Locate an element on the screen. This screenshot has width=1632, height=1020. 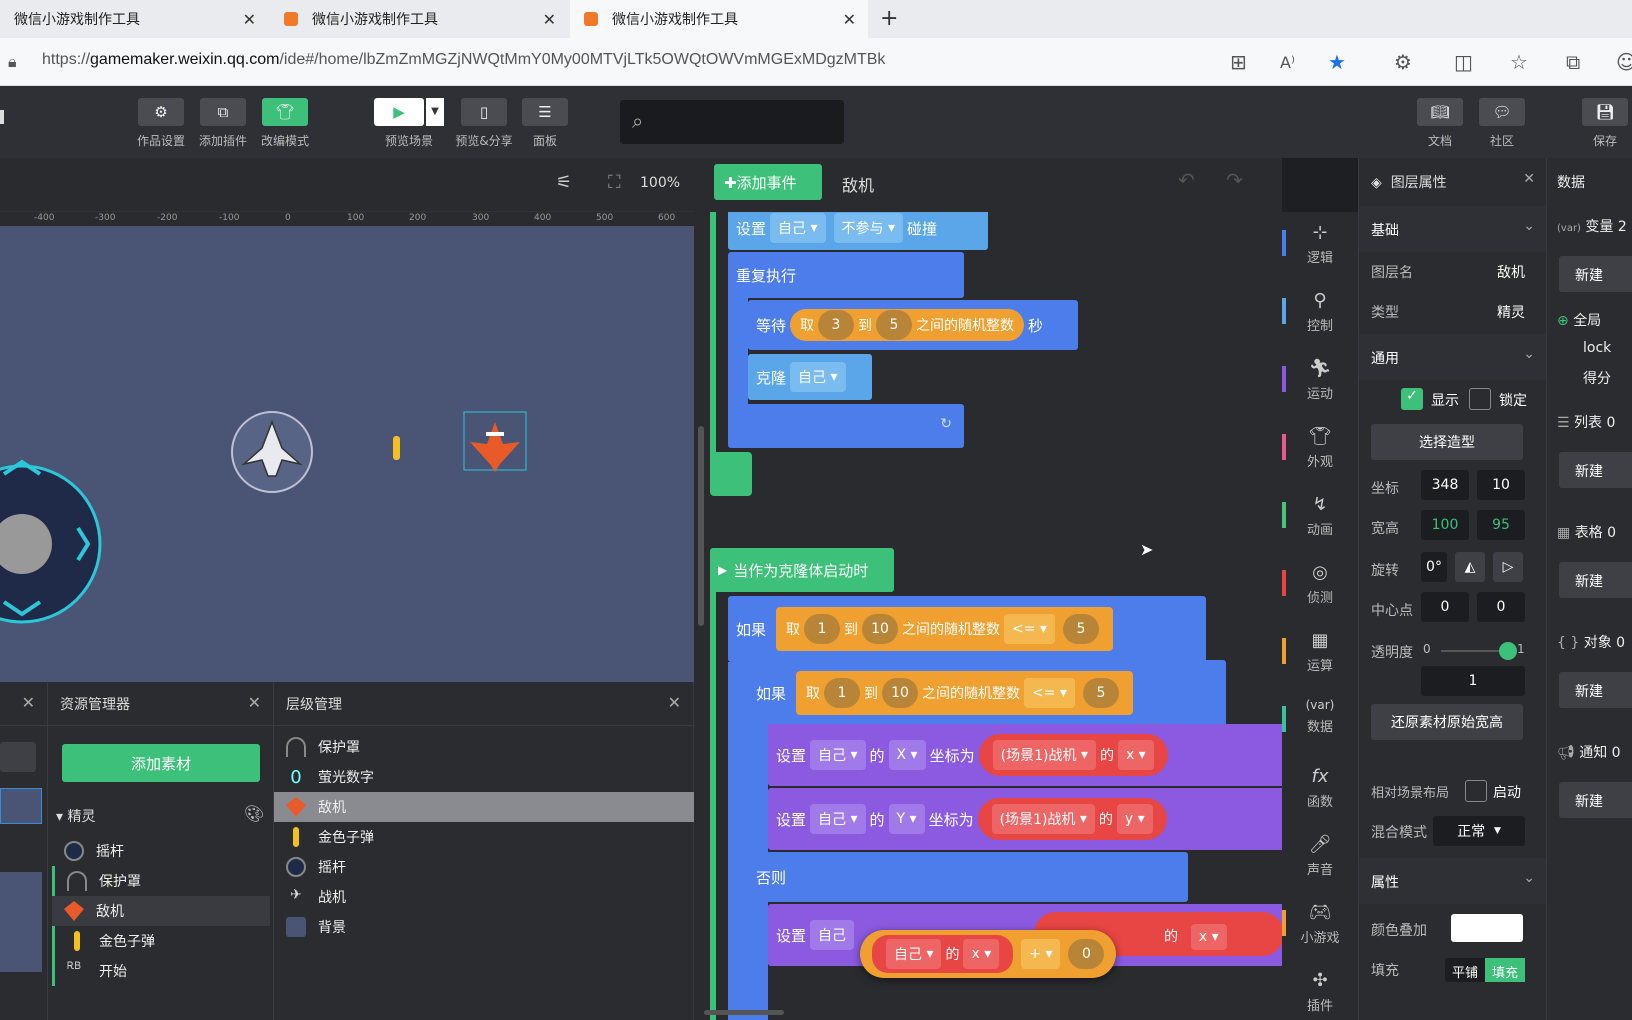
fill-mode-toggle: 平铺 填充 is located at coordinates (1485, 970).